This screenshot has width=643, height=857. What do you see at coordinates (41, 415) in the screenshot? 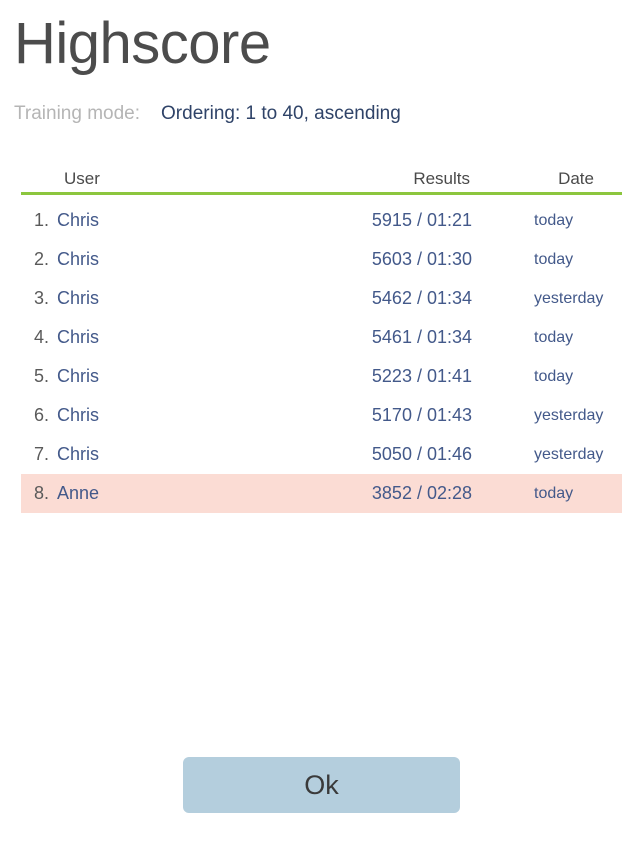
I see `row-rank: 6.` at bounding box center [41, 415].